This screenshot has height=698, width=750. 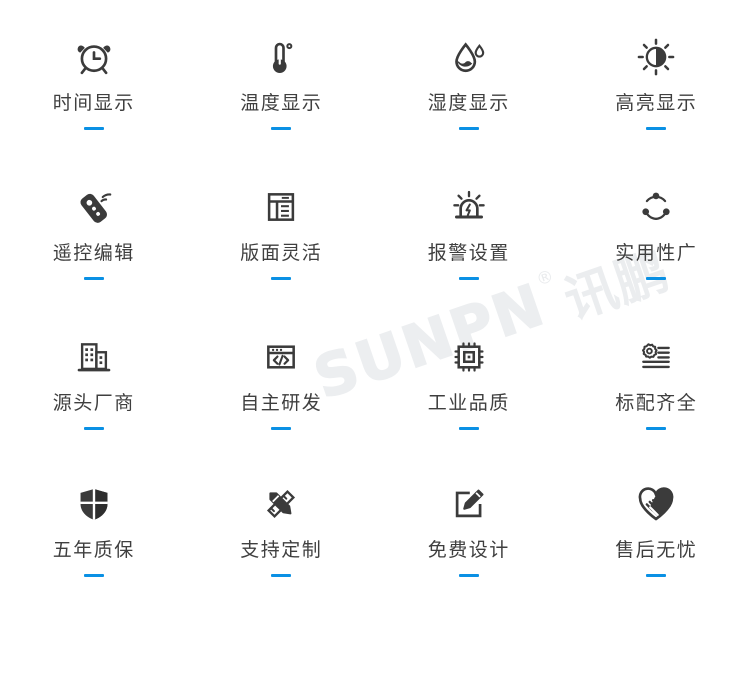 I want to click on feature-label: 五年质保, so click(x=93, y=550).